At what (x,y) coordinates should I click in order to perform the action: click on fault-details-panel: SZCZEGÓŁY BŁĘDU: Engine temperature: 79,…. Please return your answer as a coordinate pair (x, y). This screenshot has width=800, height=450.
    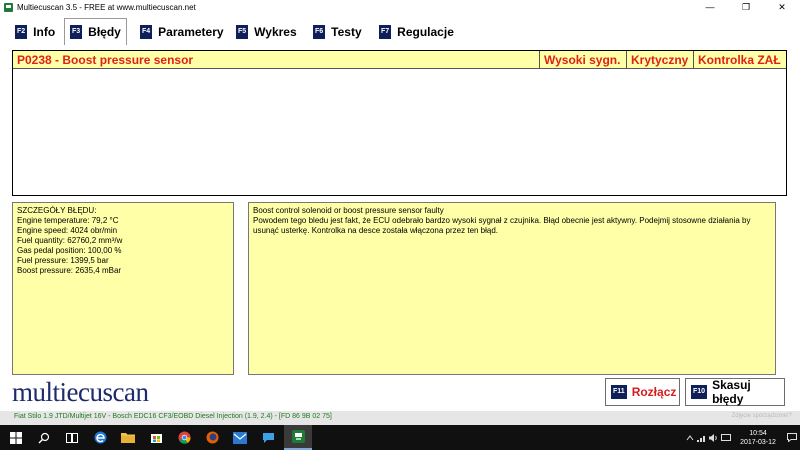
    Looking at the image, I should click on (123, 288).